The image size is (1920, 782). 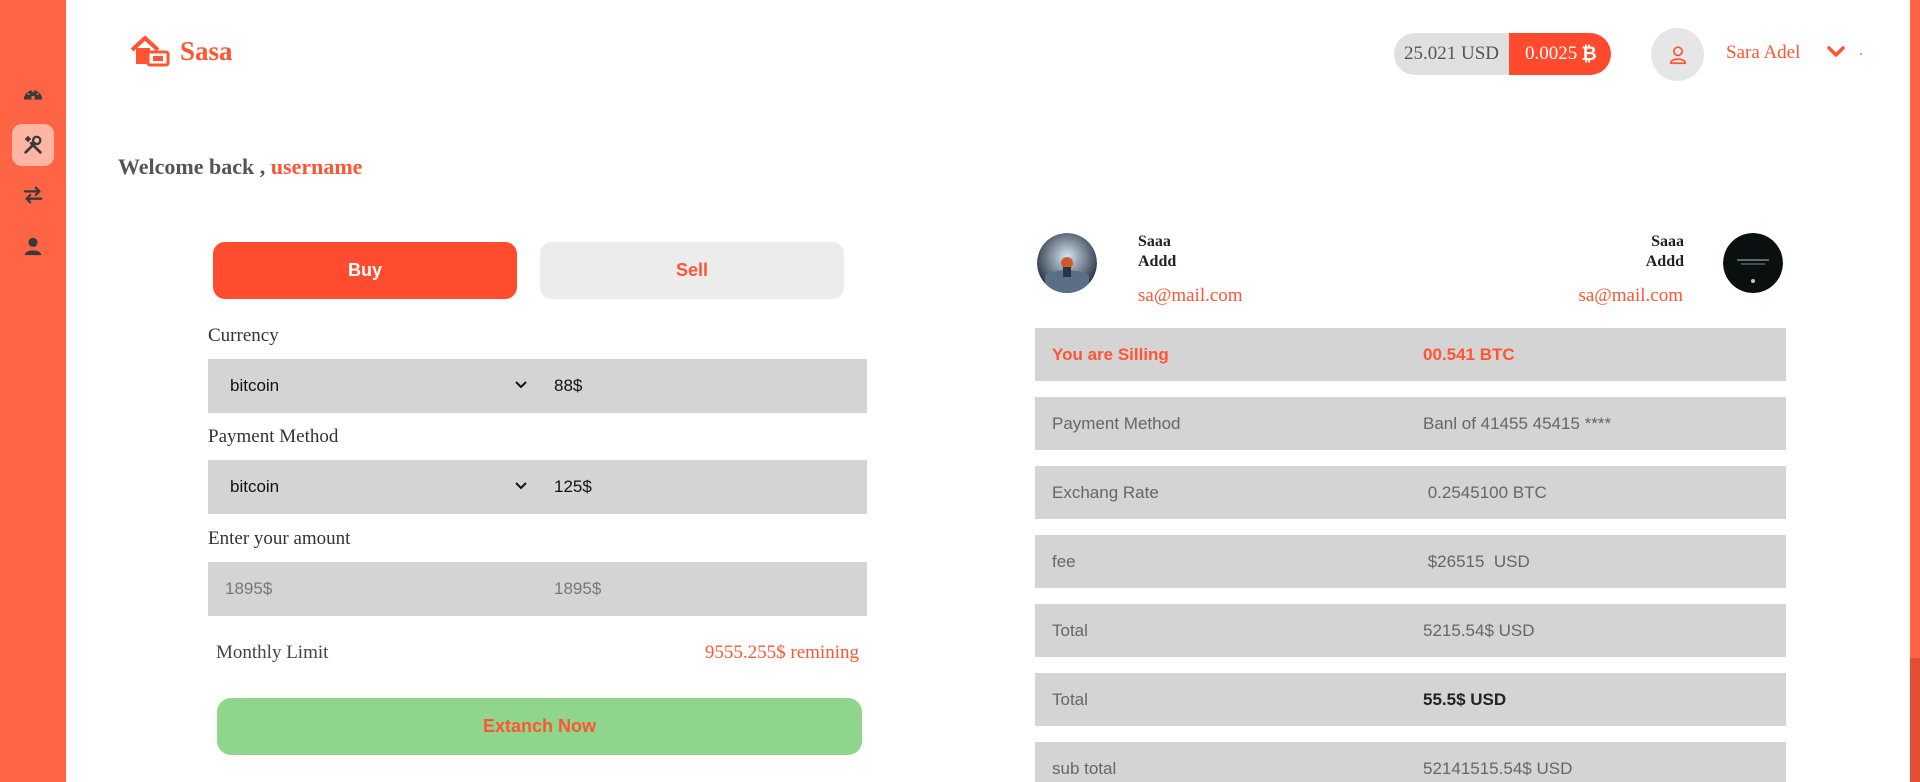 I want to click on receiver-name-line2: Addd, so click(x=1664, y=261).